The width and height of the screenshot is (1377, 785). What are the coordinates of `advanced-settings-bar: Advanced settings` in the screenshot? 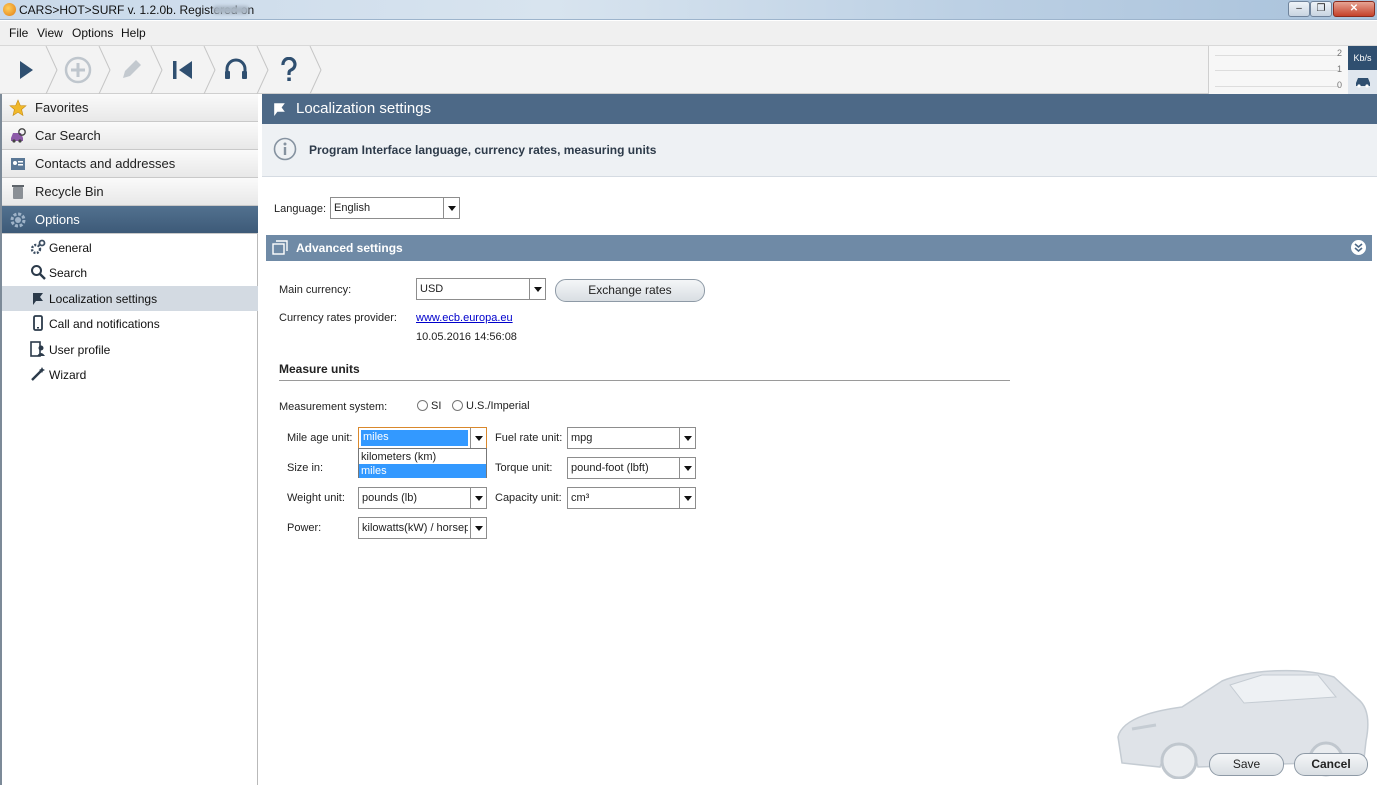 It's located at (819, 248).